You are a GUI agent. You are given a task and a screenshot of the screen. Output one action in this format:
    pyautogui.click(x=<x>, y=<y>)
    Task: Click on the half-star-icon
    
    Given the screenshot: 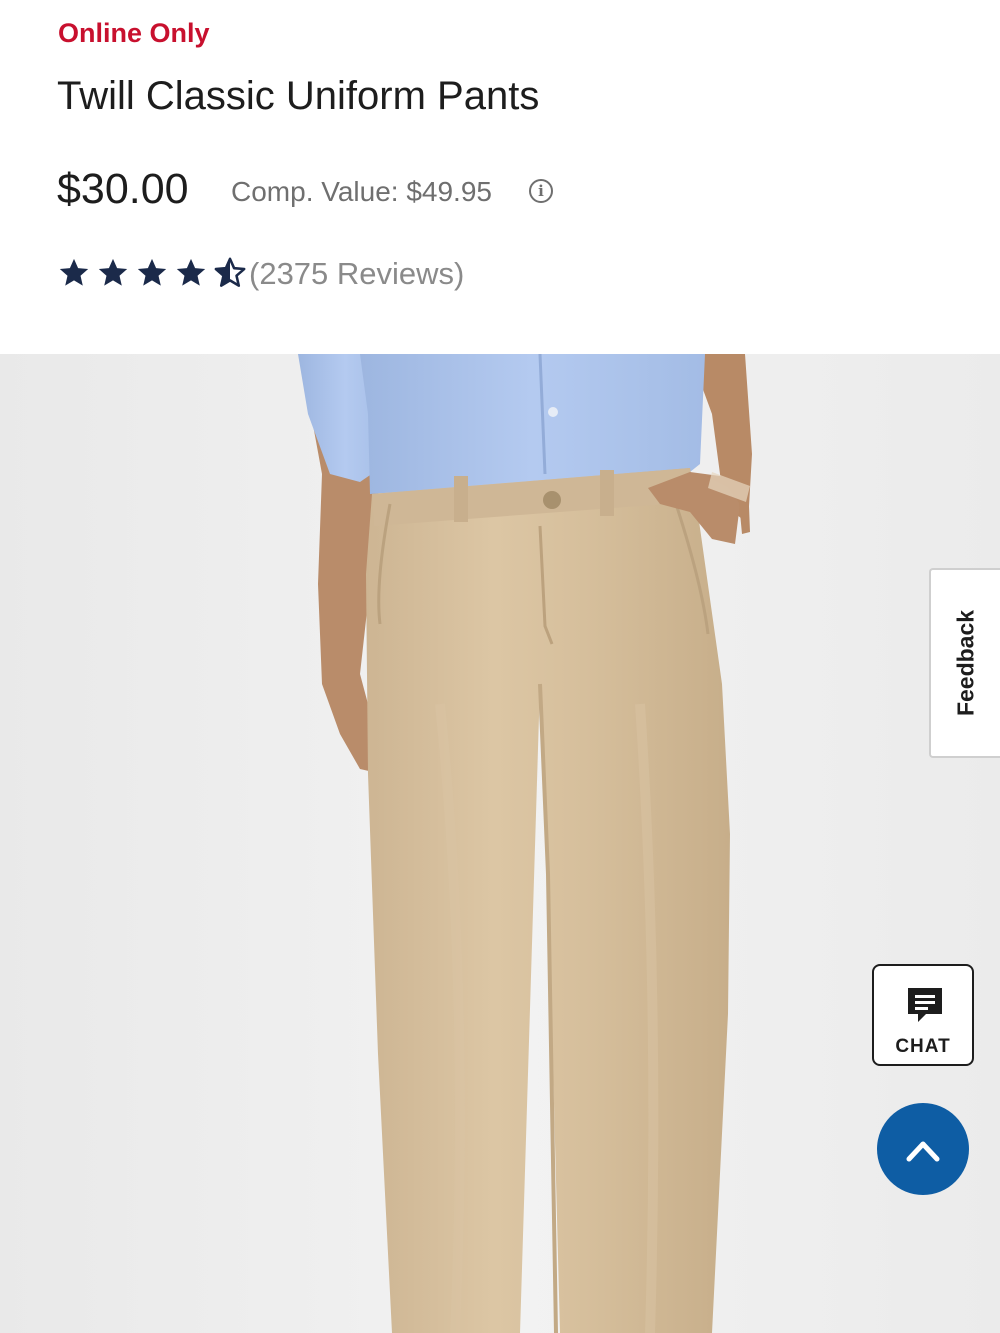 What is the action you would take?
    pyautogui.click(x=230, y=272)
    